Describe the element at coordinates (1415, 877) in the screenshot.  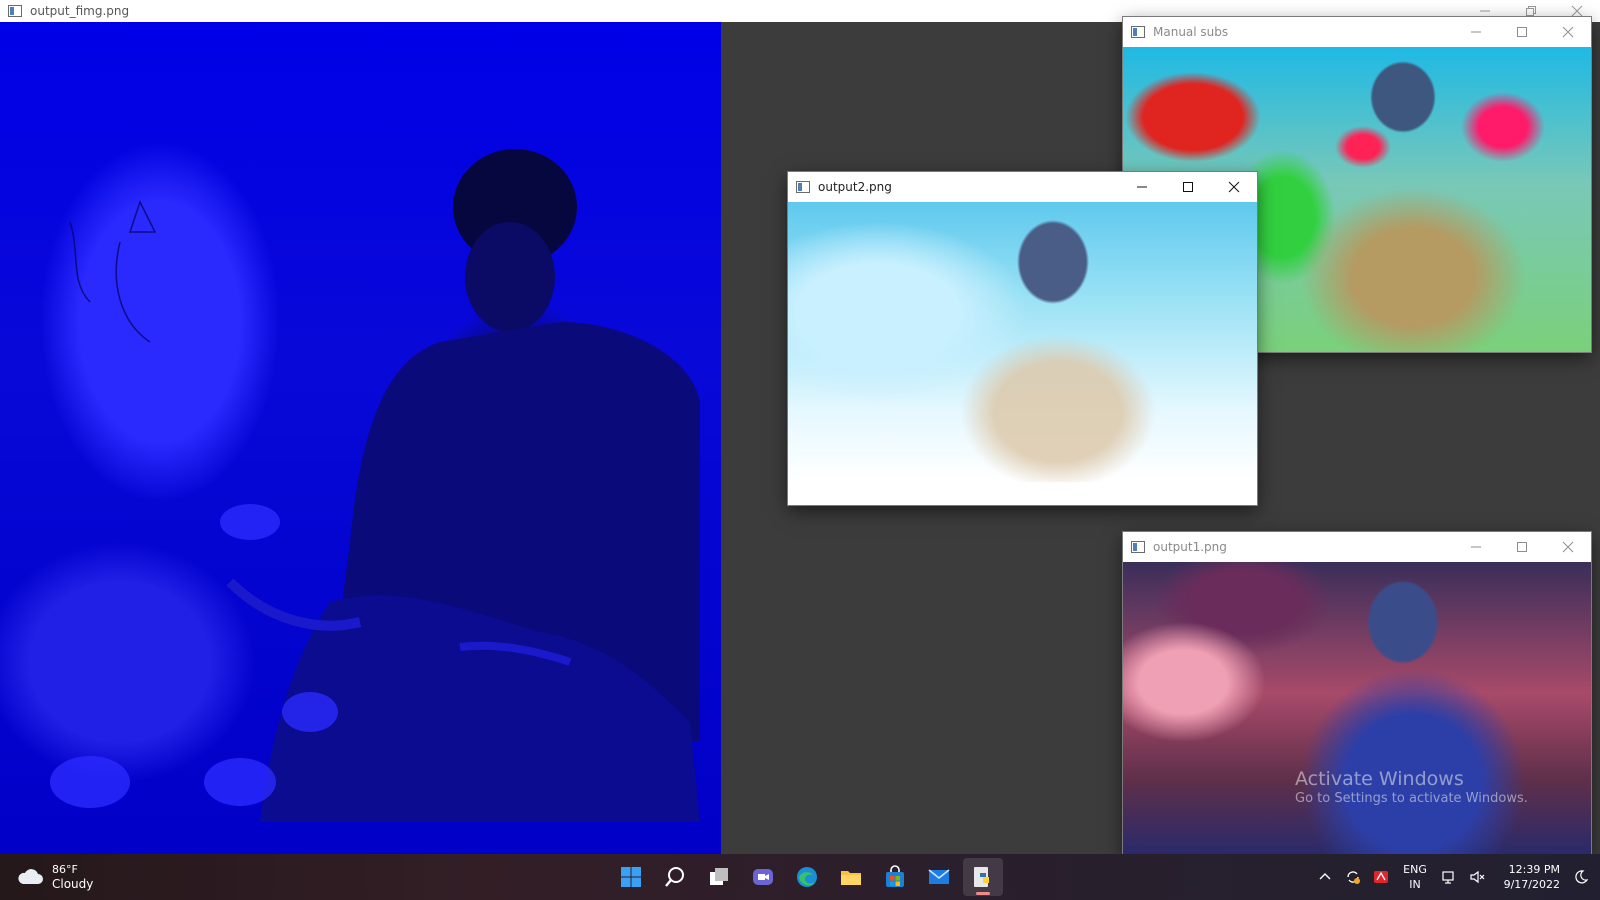
I see `input-language-button: ENG IN` at that location.